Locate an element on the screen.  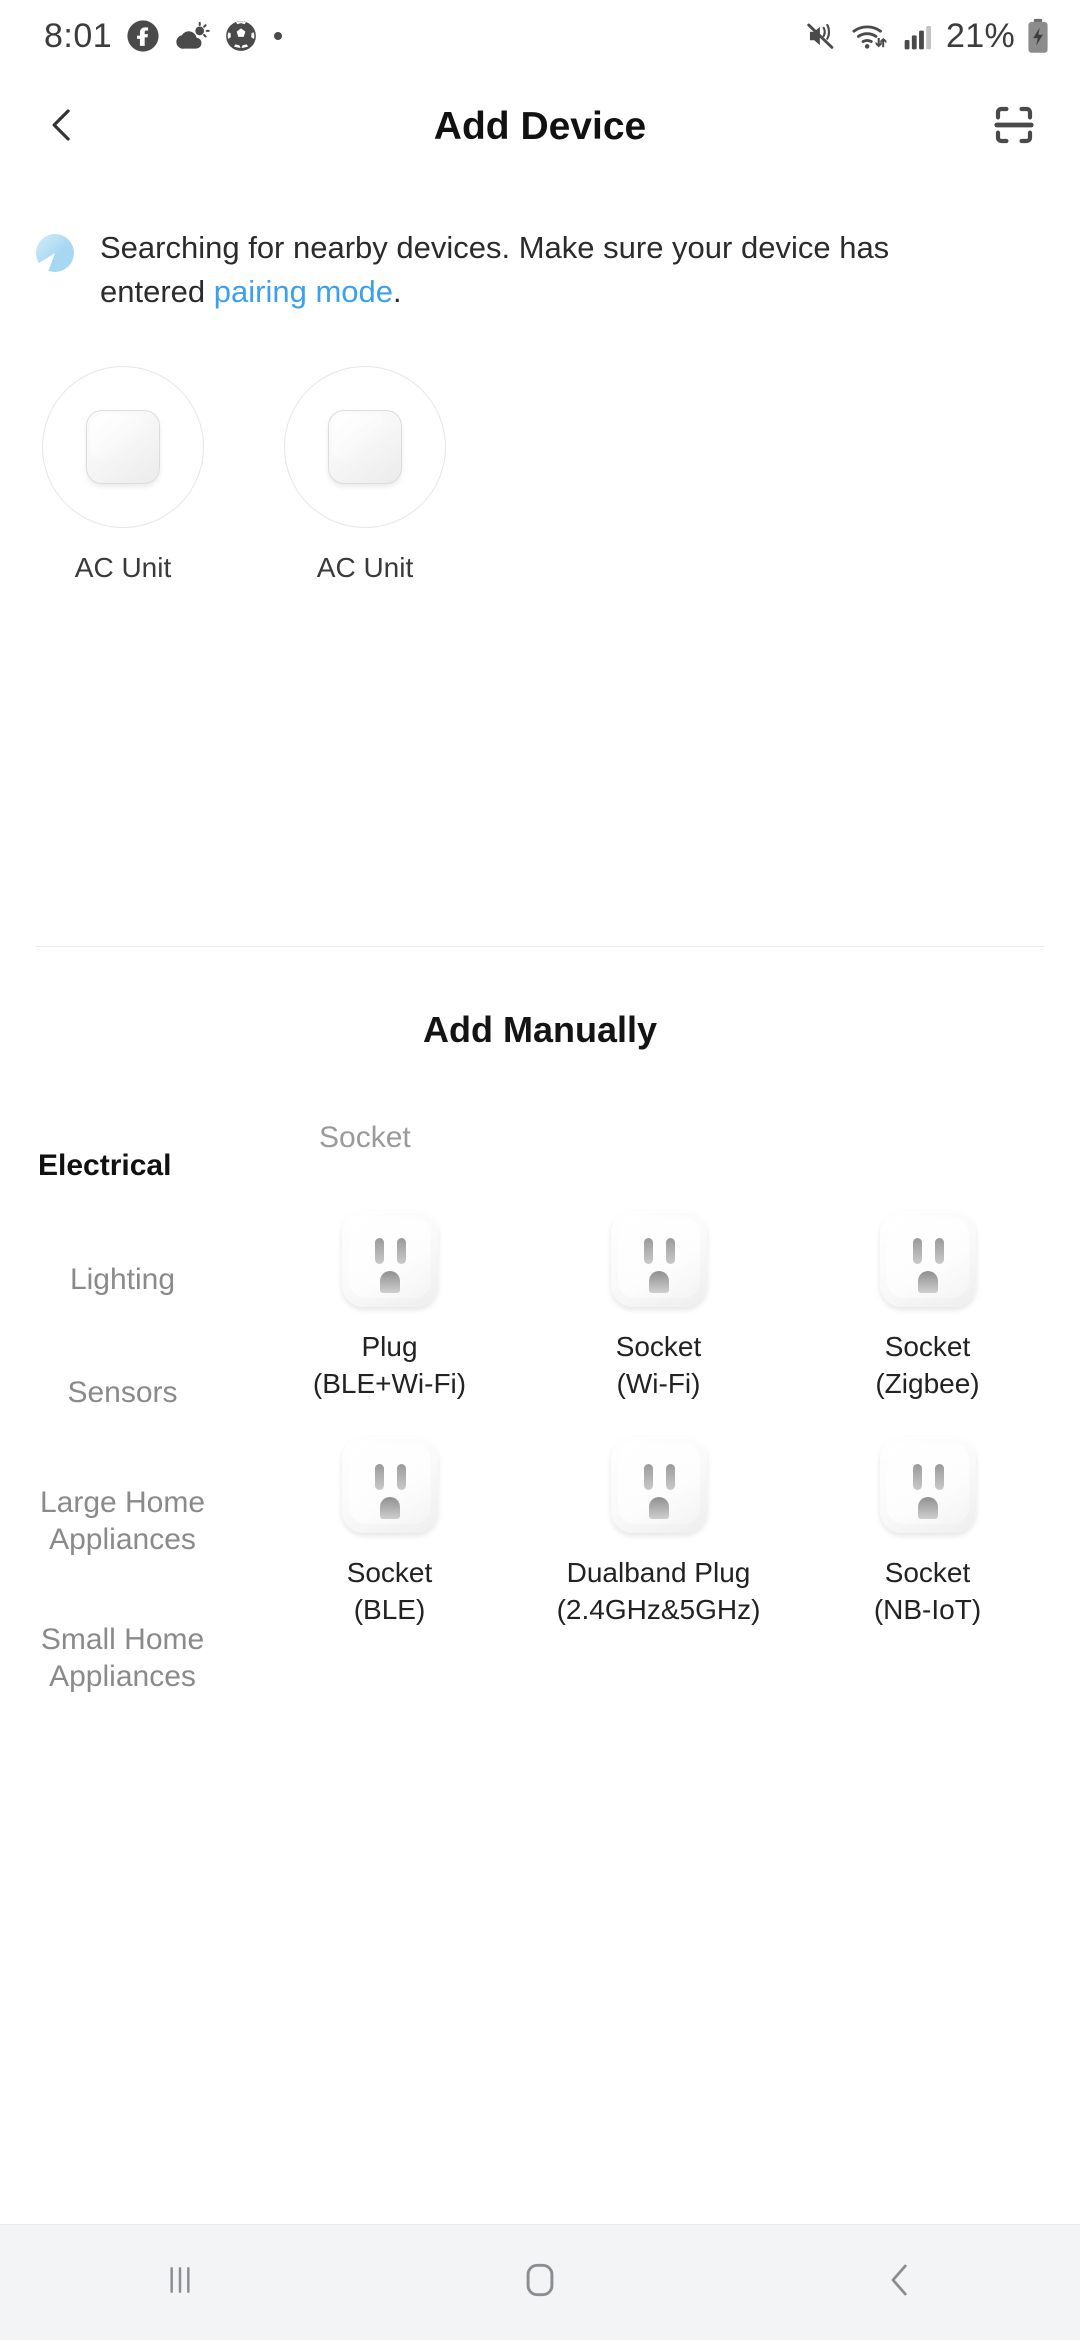
chevron-left-icon is located at coordinates (62, 127).